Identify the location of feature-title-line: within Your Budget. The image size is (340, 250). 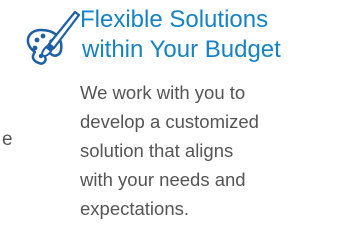
(181, 49).